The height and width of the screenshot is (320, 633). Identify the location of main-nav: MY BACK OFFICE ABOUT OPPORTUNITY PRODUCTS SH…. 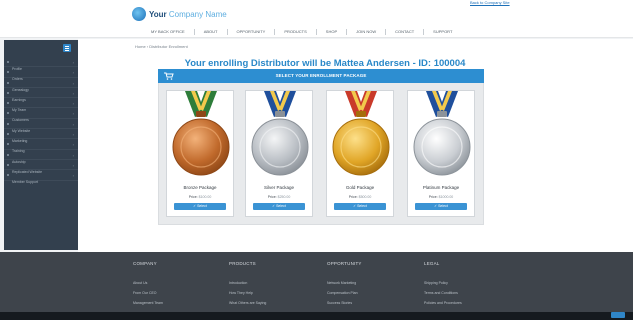
(316, 32).